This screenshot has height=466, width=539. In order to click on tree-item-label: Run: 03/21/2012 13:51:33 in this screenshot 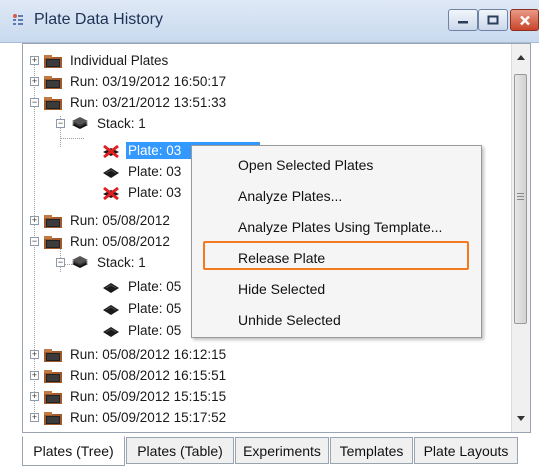, I will do `click(148, 102)`.